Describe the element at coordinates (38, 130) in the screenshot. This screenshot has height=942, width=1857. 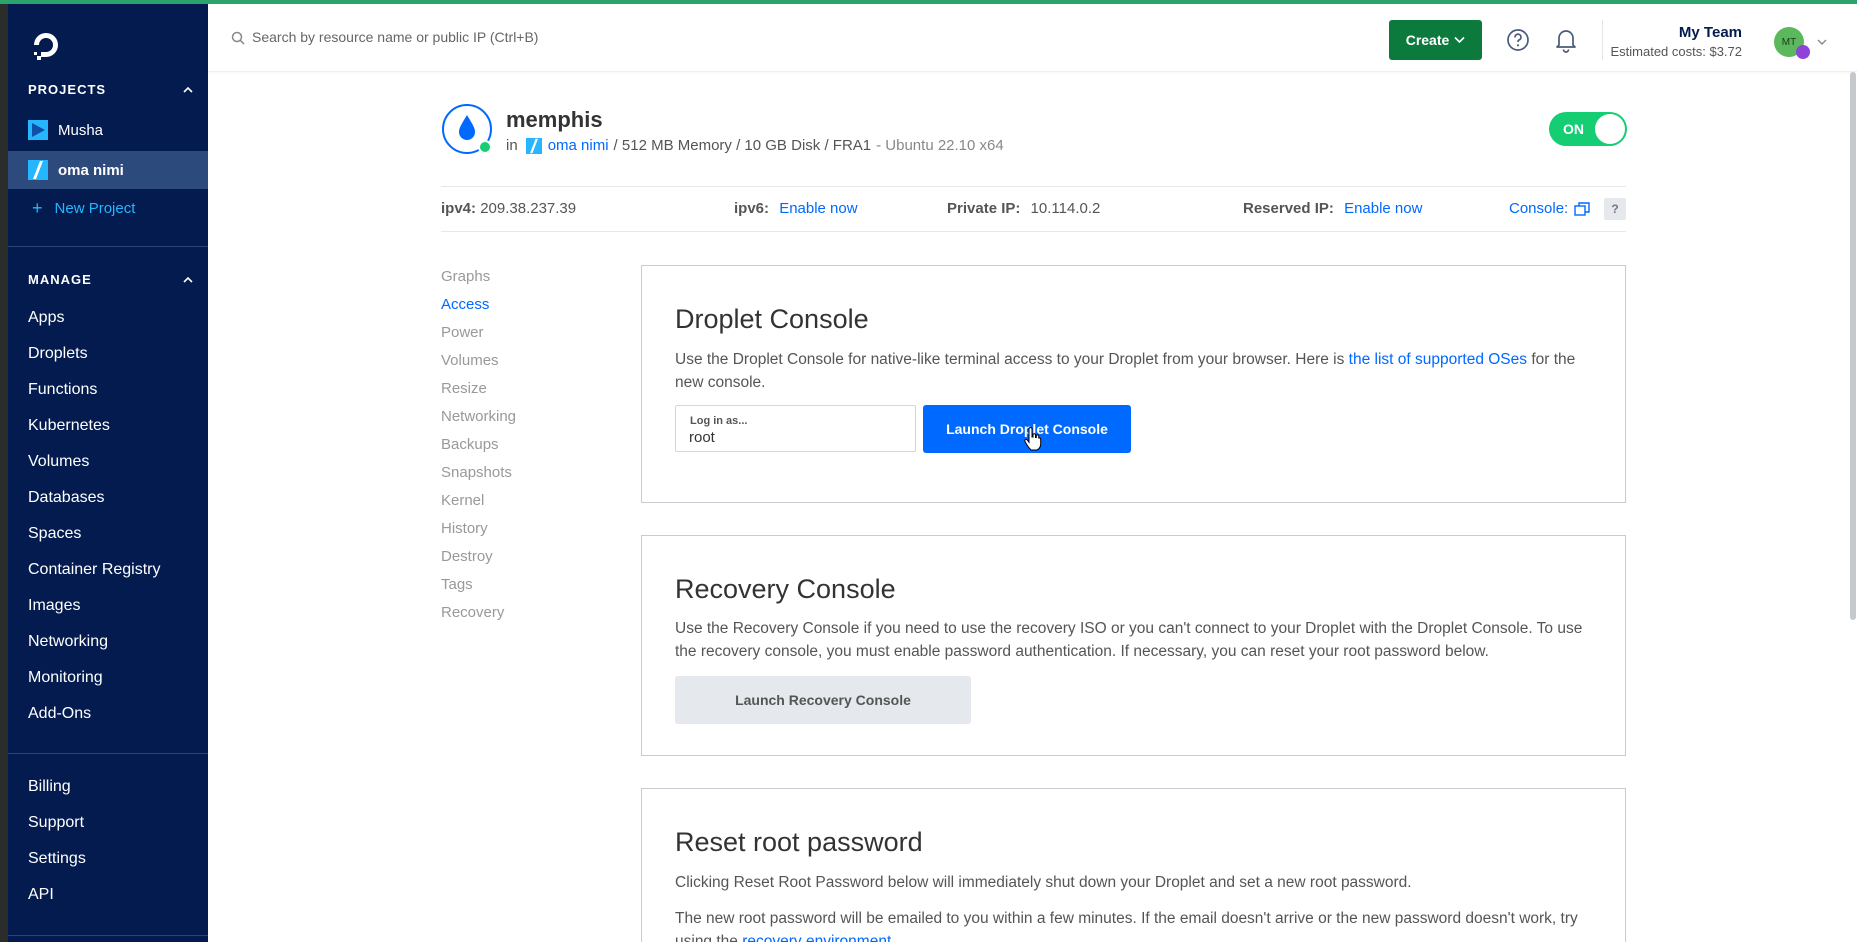
I see `project-play-icon` at that location.